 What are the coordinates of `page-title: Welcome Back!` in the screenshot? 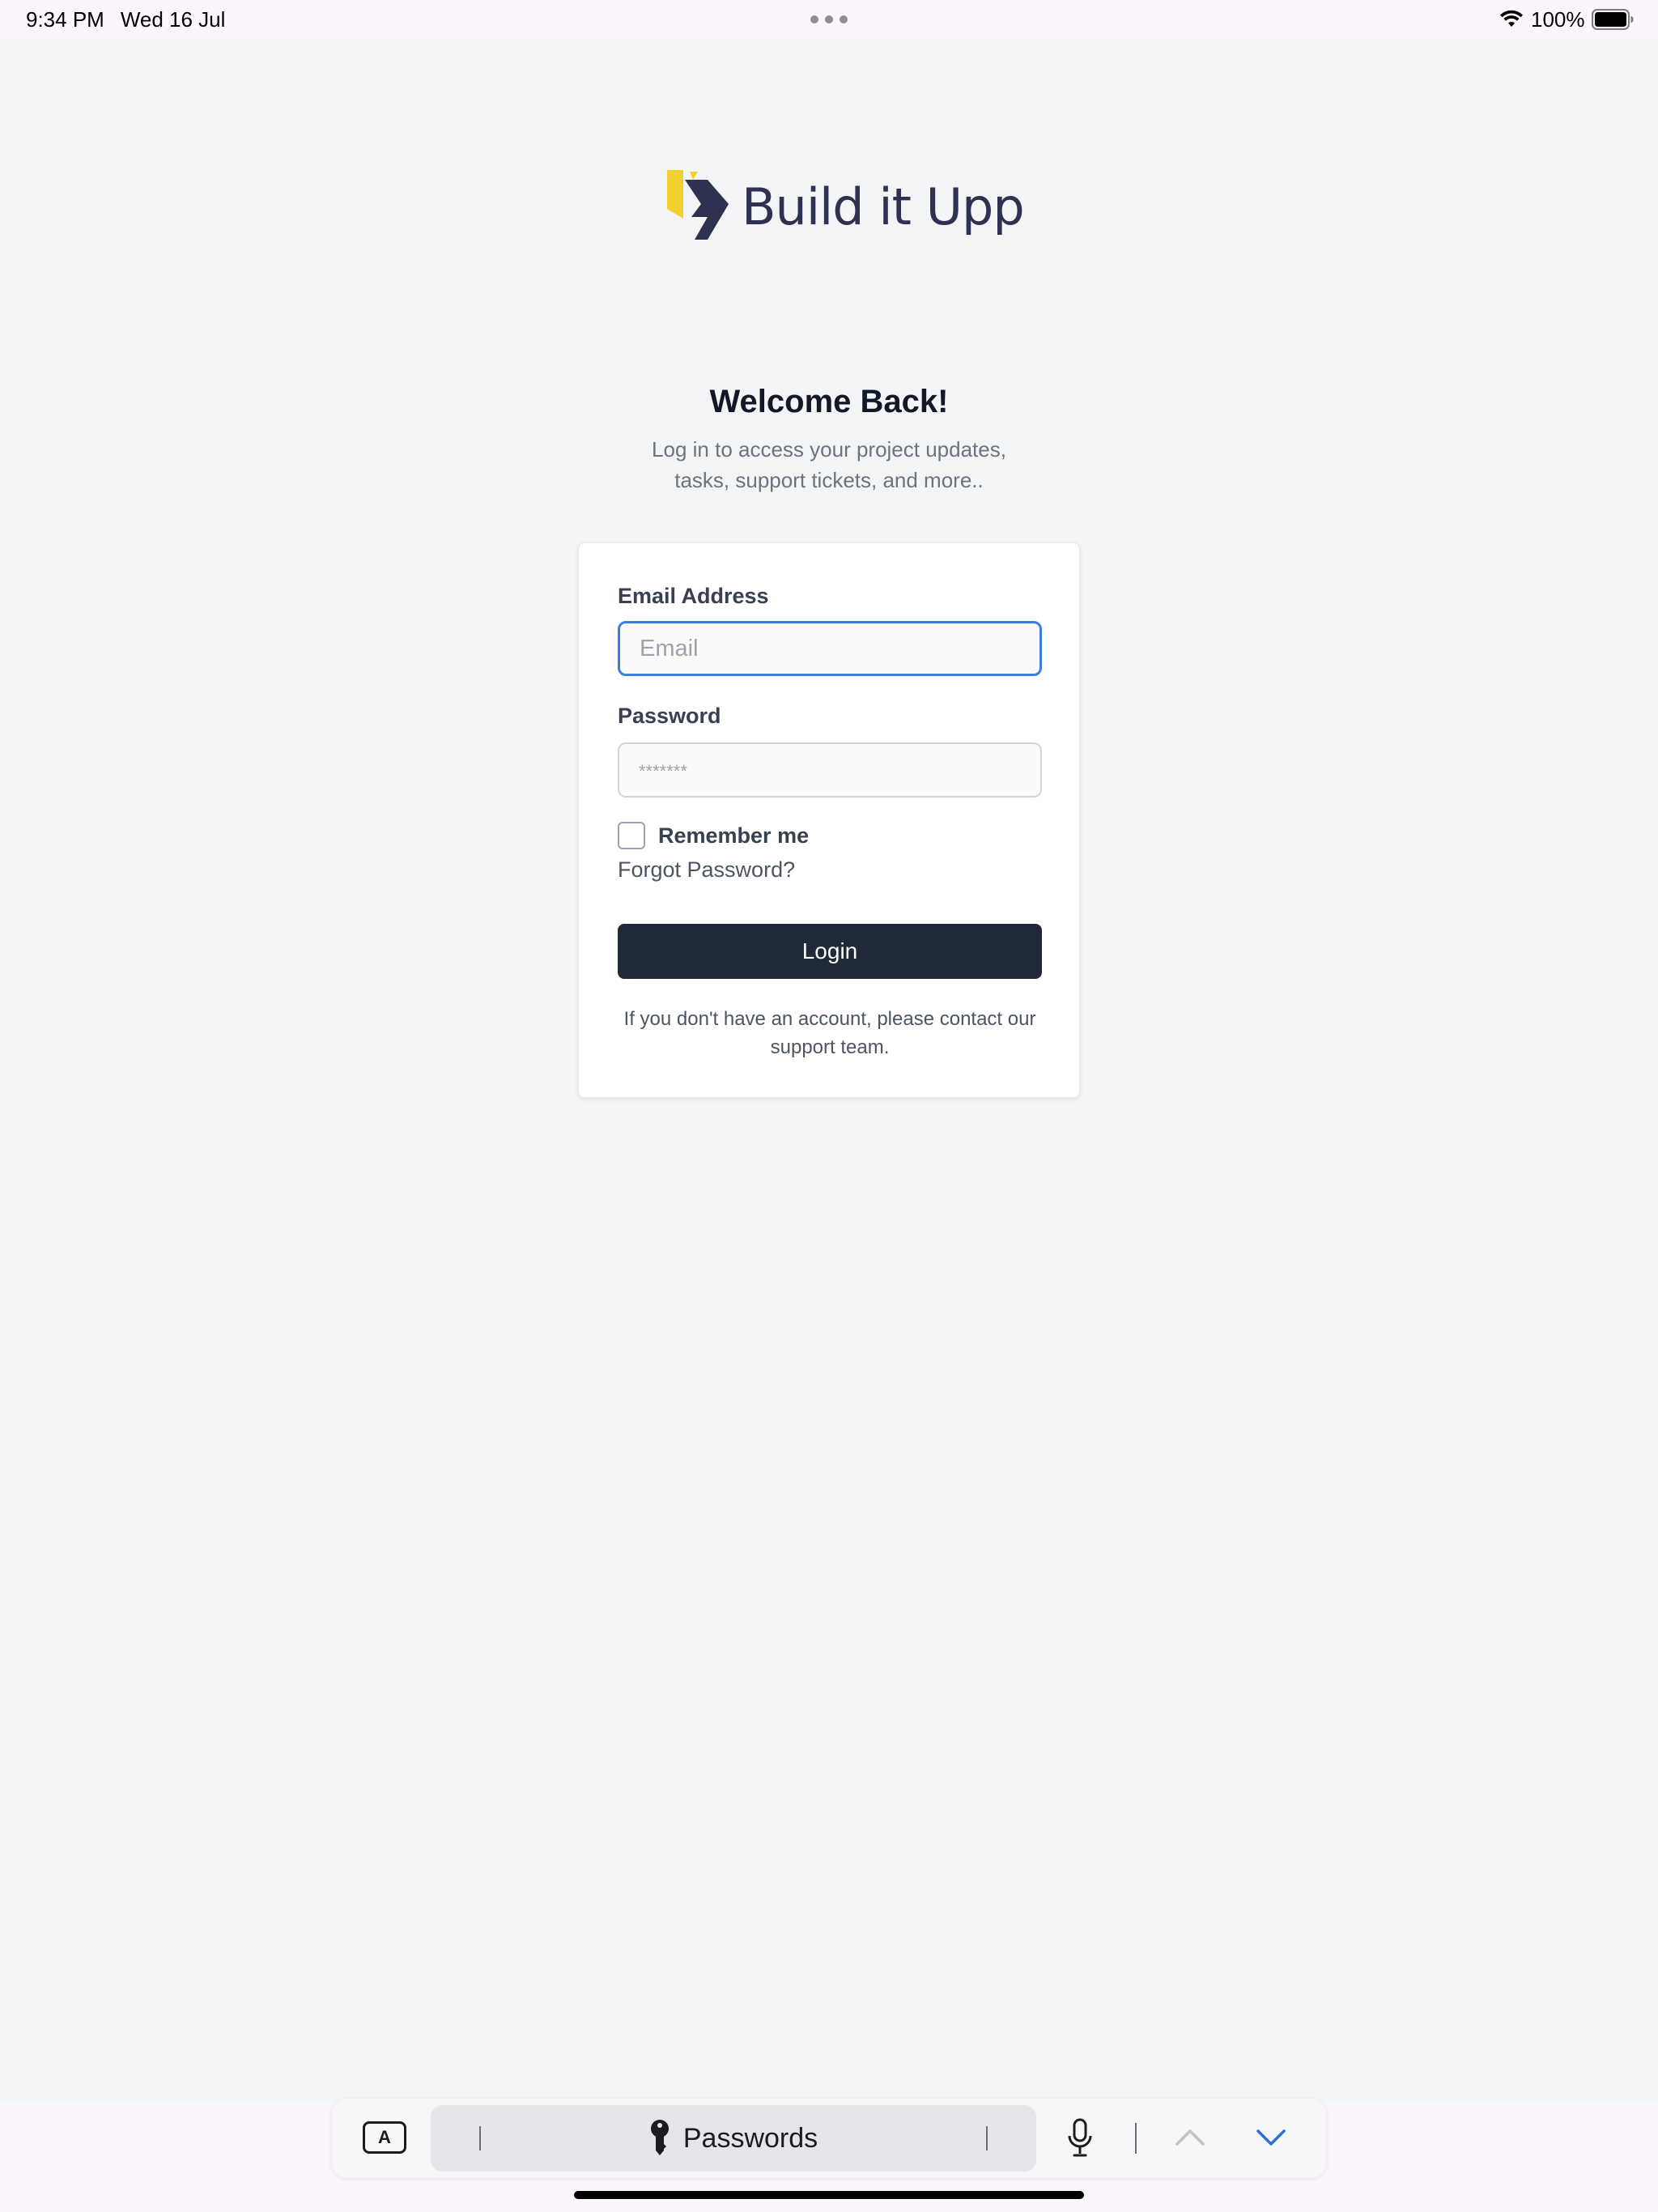 It's located at (829, 402).